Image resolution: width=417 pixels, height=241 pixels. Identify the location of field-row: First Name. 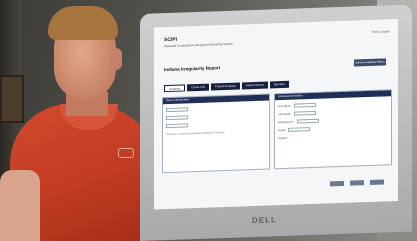
(333, 104).